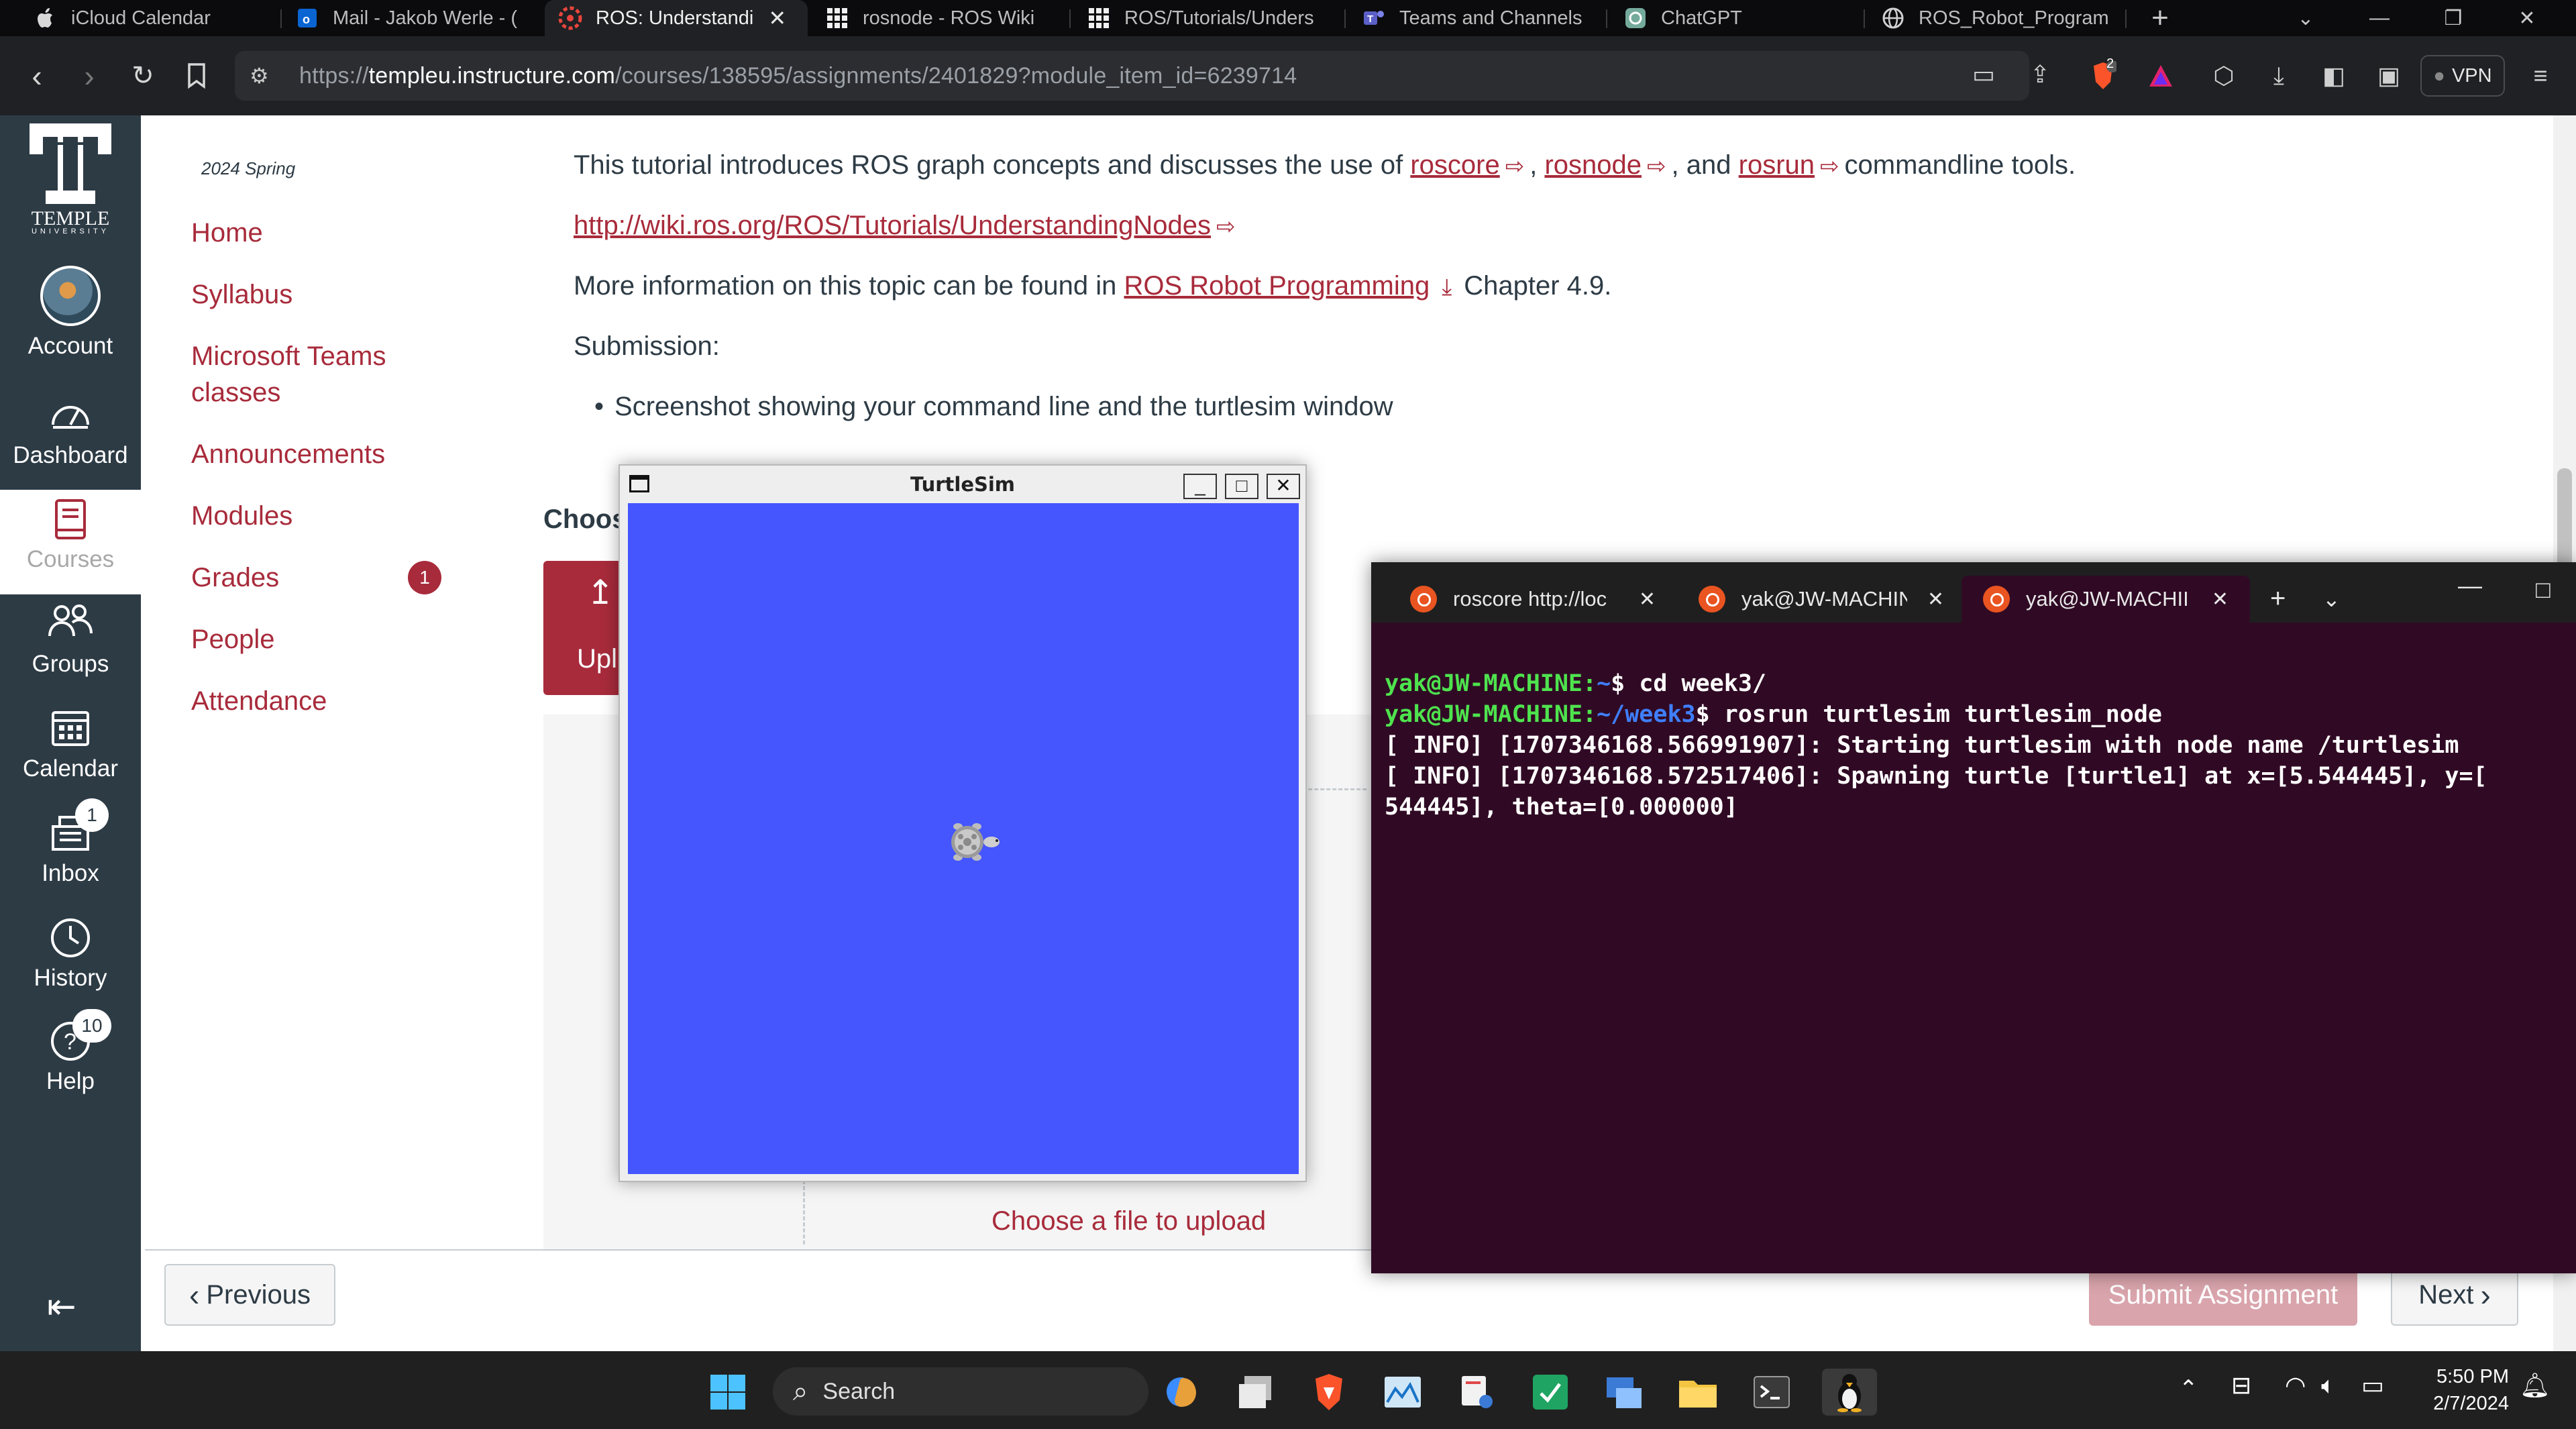  Describe the element at coordinates (70, 1061) in the screenshot. I see `nav-help: ? Help 10` at that location.